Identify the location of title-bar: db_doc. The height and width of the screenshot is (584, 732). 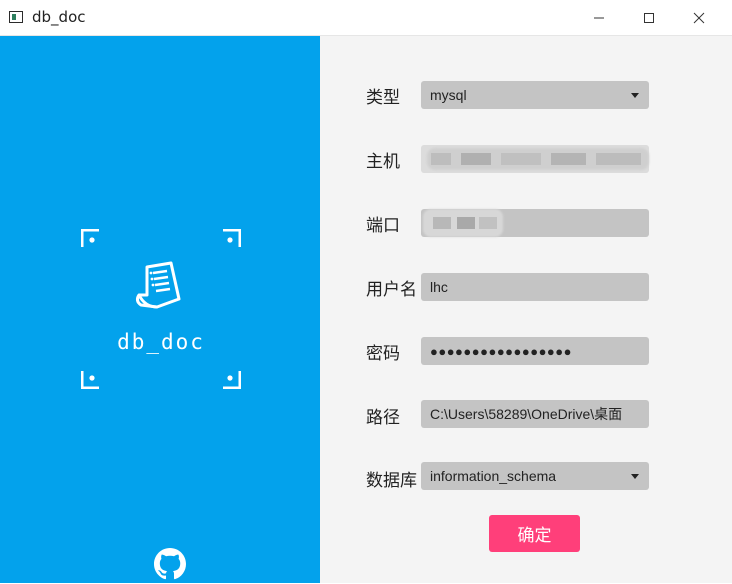
(366, 18).